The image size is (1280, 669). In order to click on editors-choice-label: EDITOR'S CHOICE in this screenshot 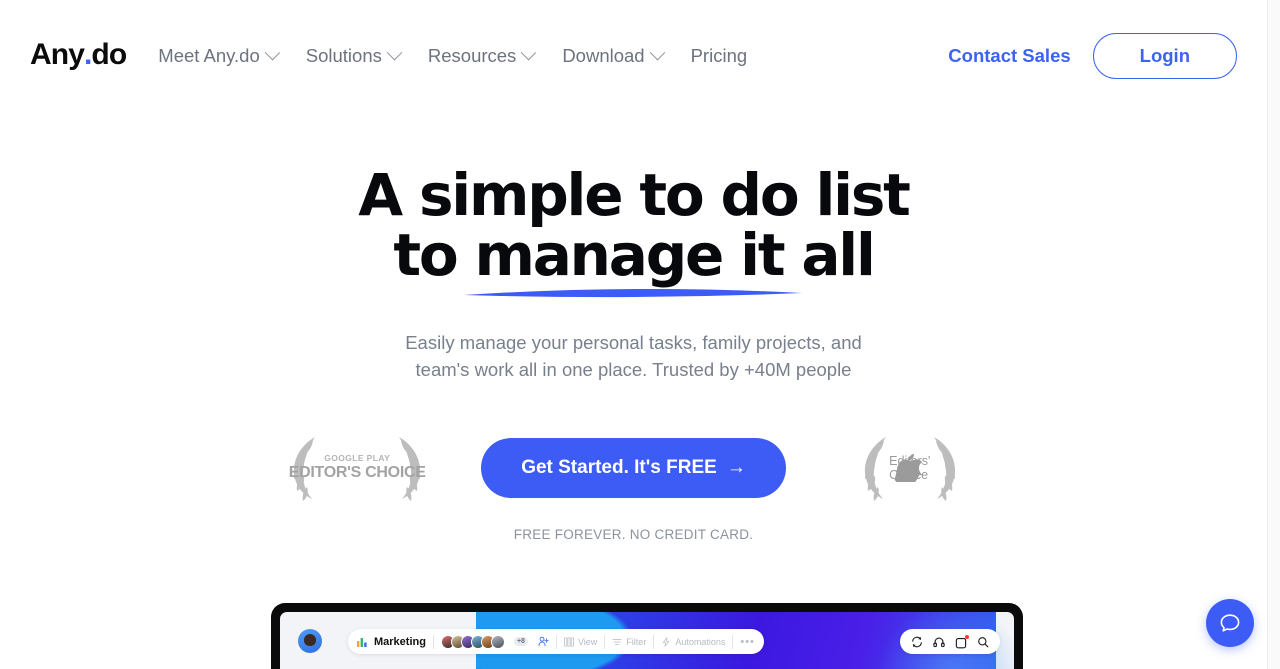, I will do `click(357, 472)`.